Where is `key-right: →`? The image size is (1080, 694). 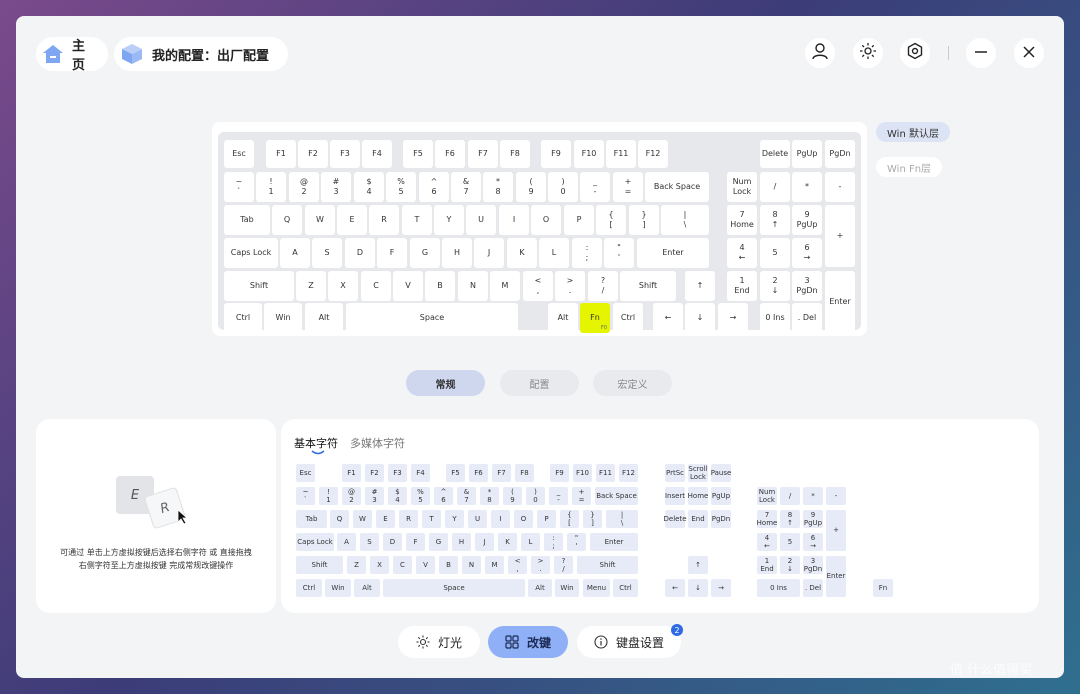
key-right: → is located at coordinates (733, 318).